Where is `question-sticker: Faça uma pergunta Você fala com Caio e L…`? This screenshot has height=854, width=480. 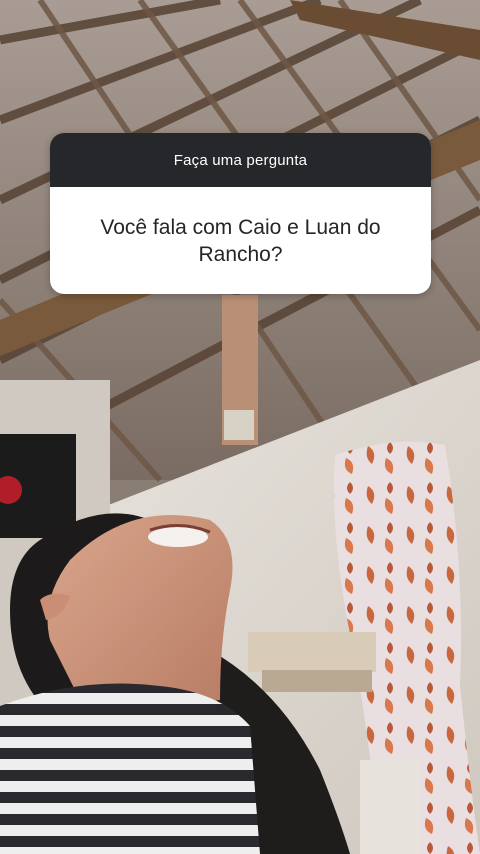
question-sticker: Faça uma pergunta Você fala com Caio e L… is located at coordinates (240, 213).